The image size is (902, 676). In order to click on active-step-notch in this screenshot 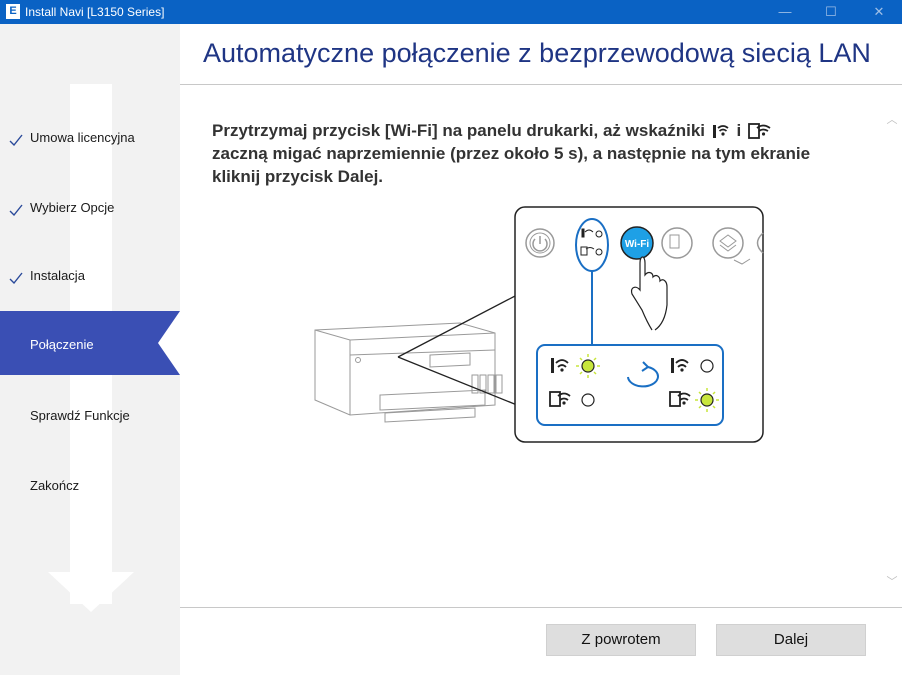, I will do `click(169, 343)`.